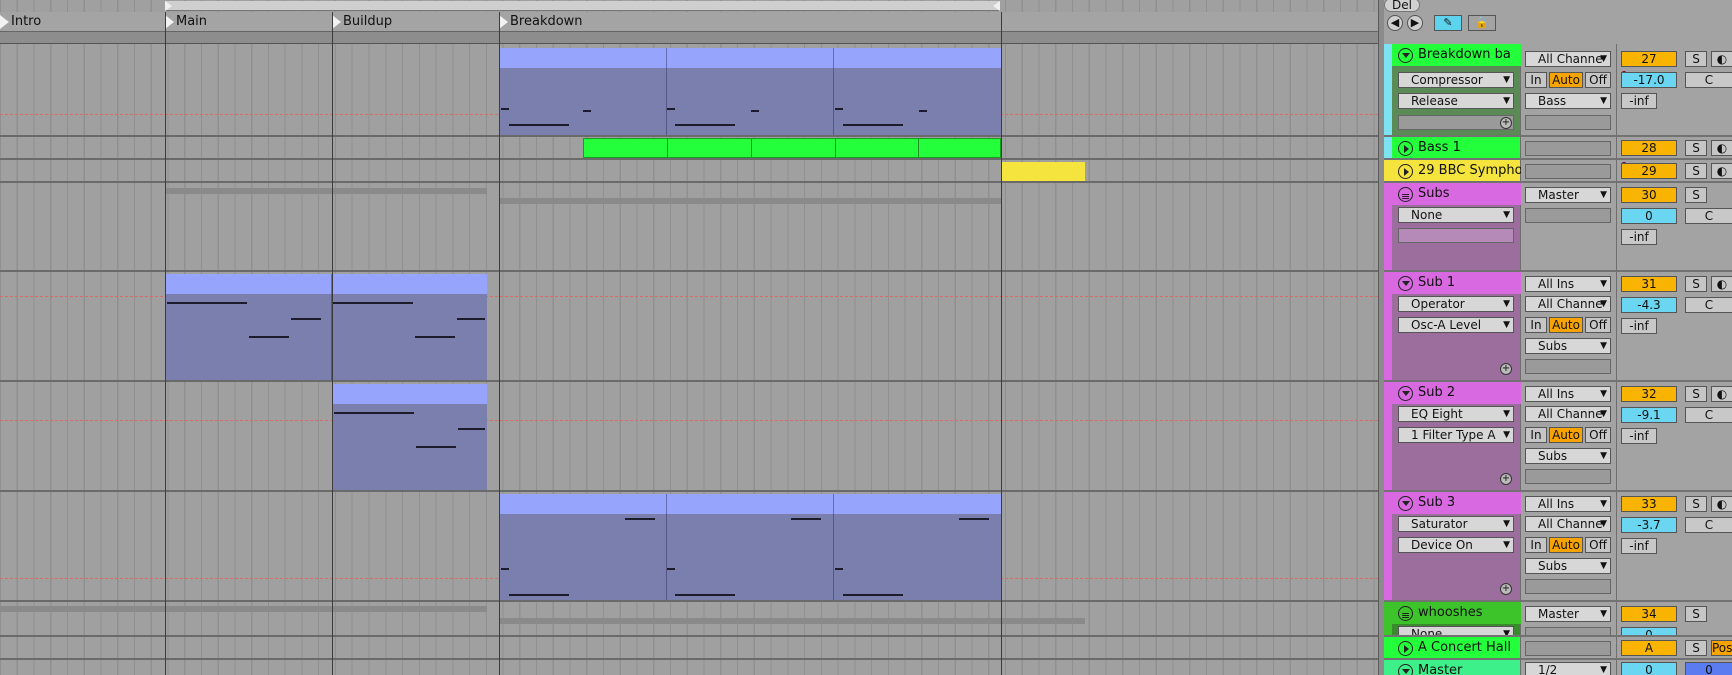 This screenshot has height=675, width=1732. Describe the element at coordinates (1456, 630) in the screenshot. I see `device-chooser: None` at that location.